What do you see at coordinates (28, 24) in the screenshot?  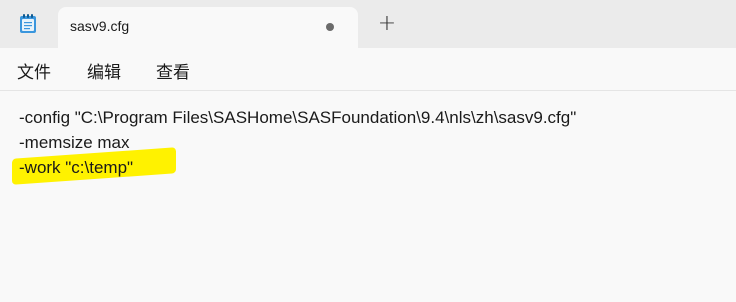 I see `notepad-icon` at bounding box center [28, 24].